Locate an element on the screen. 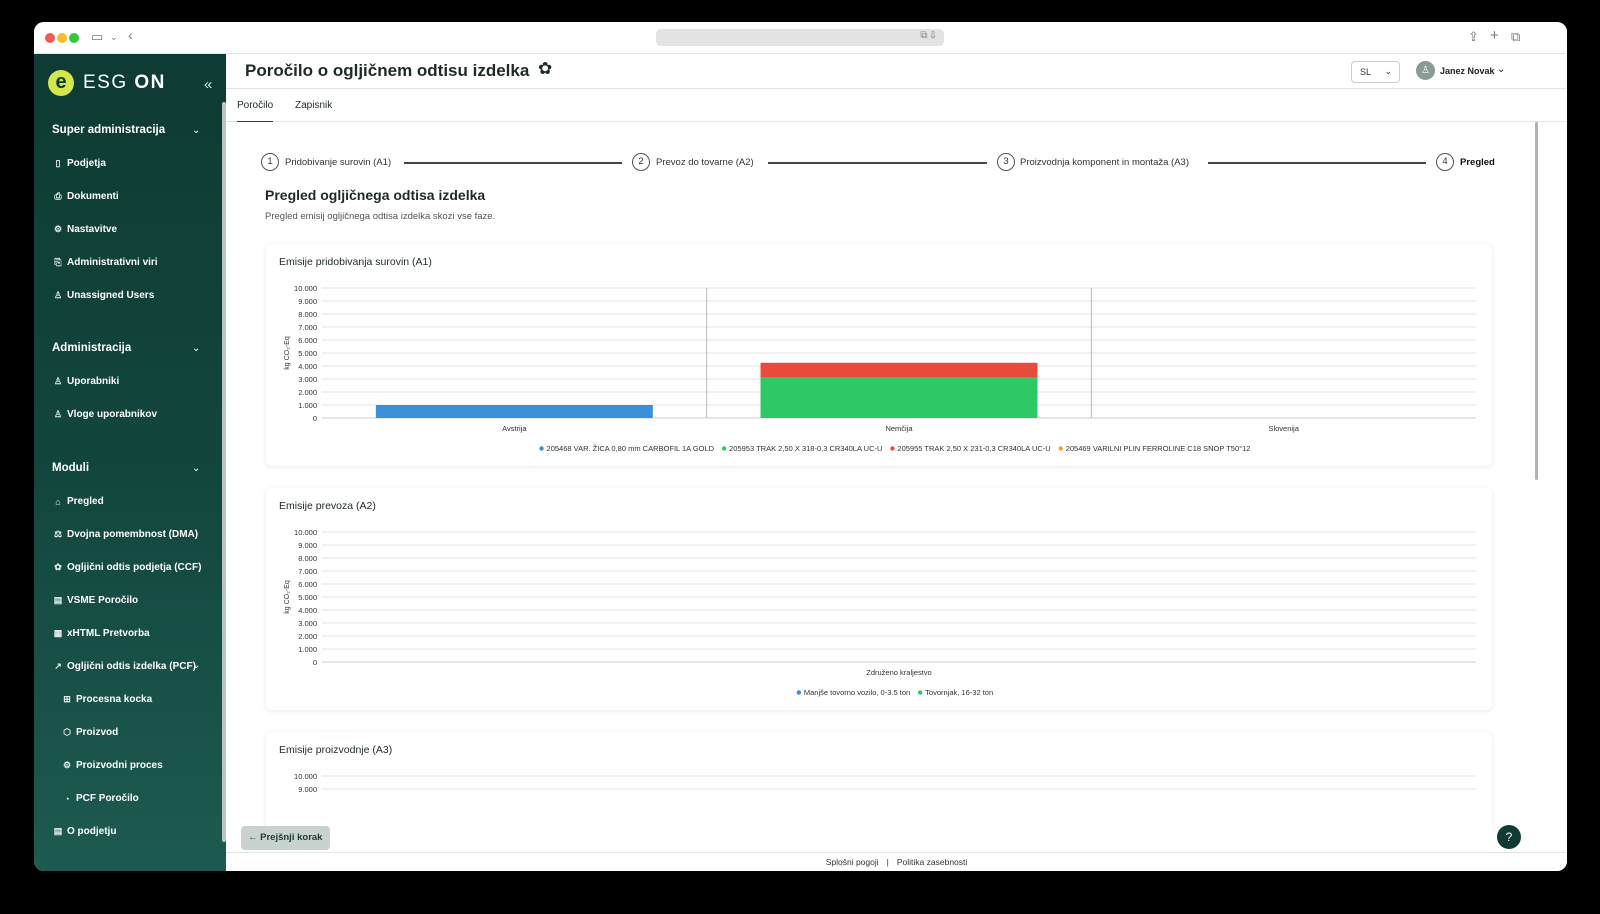 This screenshot has height=914, width=1600. arrow-left-icon: ← is located at coordinates (253, 837).